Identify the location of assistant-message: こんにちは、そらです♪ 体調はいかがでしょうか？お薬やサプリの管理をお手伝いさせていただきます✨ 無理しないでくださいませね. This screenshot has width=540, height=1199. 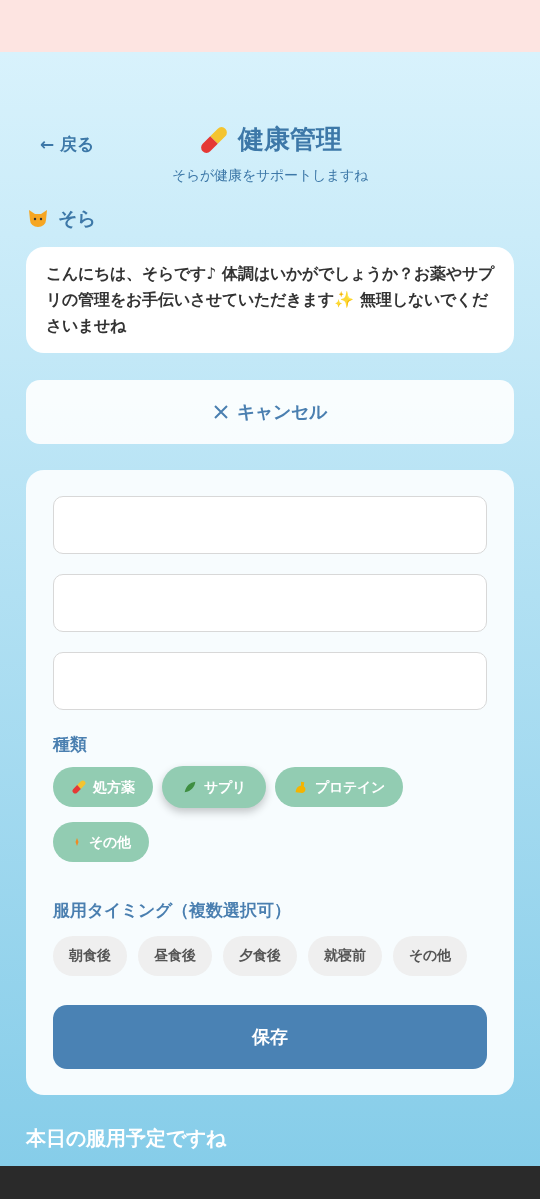
(270, 299).